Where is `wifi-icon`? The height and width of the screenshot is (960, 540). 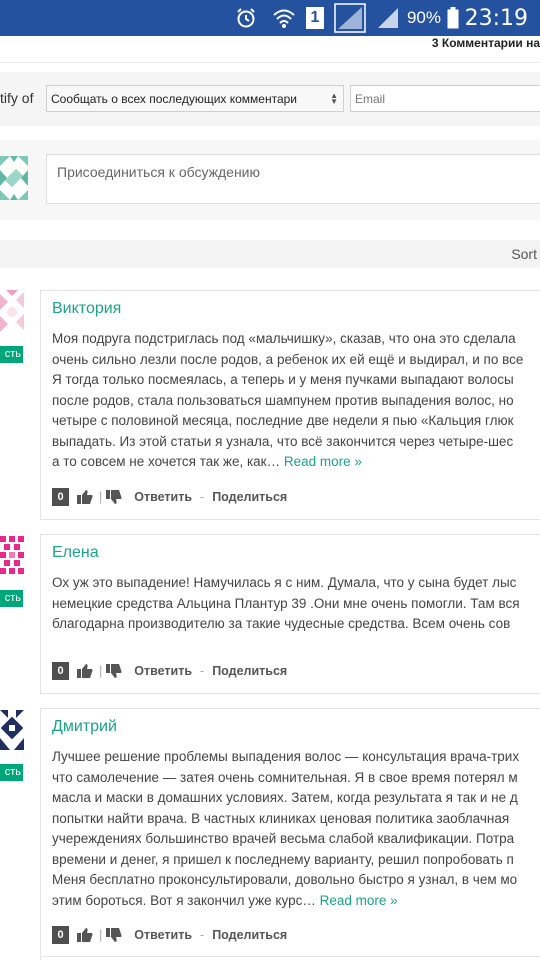 wifi-icon is located at coordinates (284, 18).